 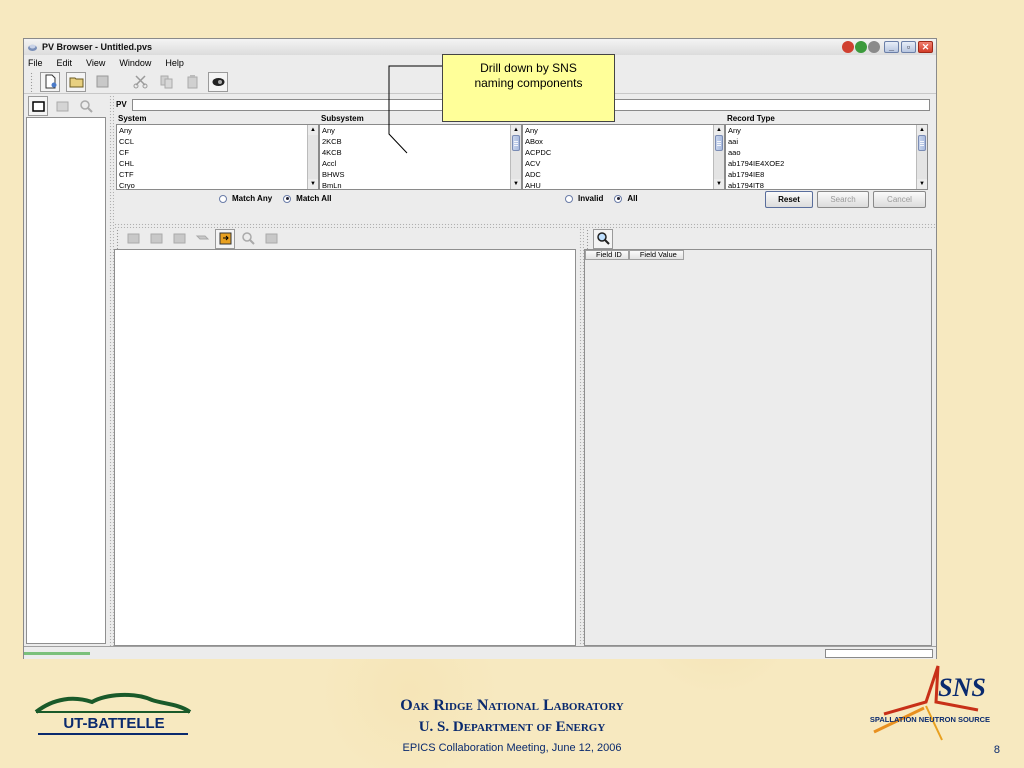 I want to click on title-bar: PV Browser - Untitled.pvs _ ▫ ✕, so click(x=480, y=47).